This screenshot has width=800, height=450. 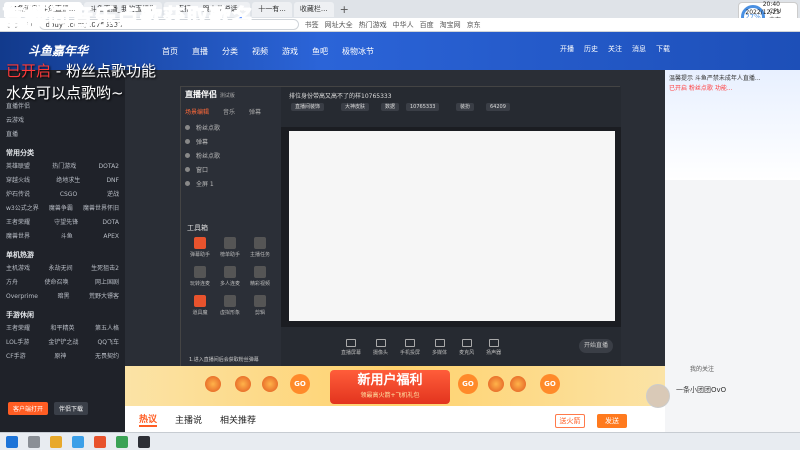 I want to click on source-item: 多媒体, so click(x=439, y=347).